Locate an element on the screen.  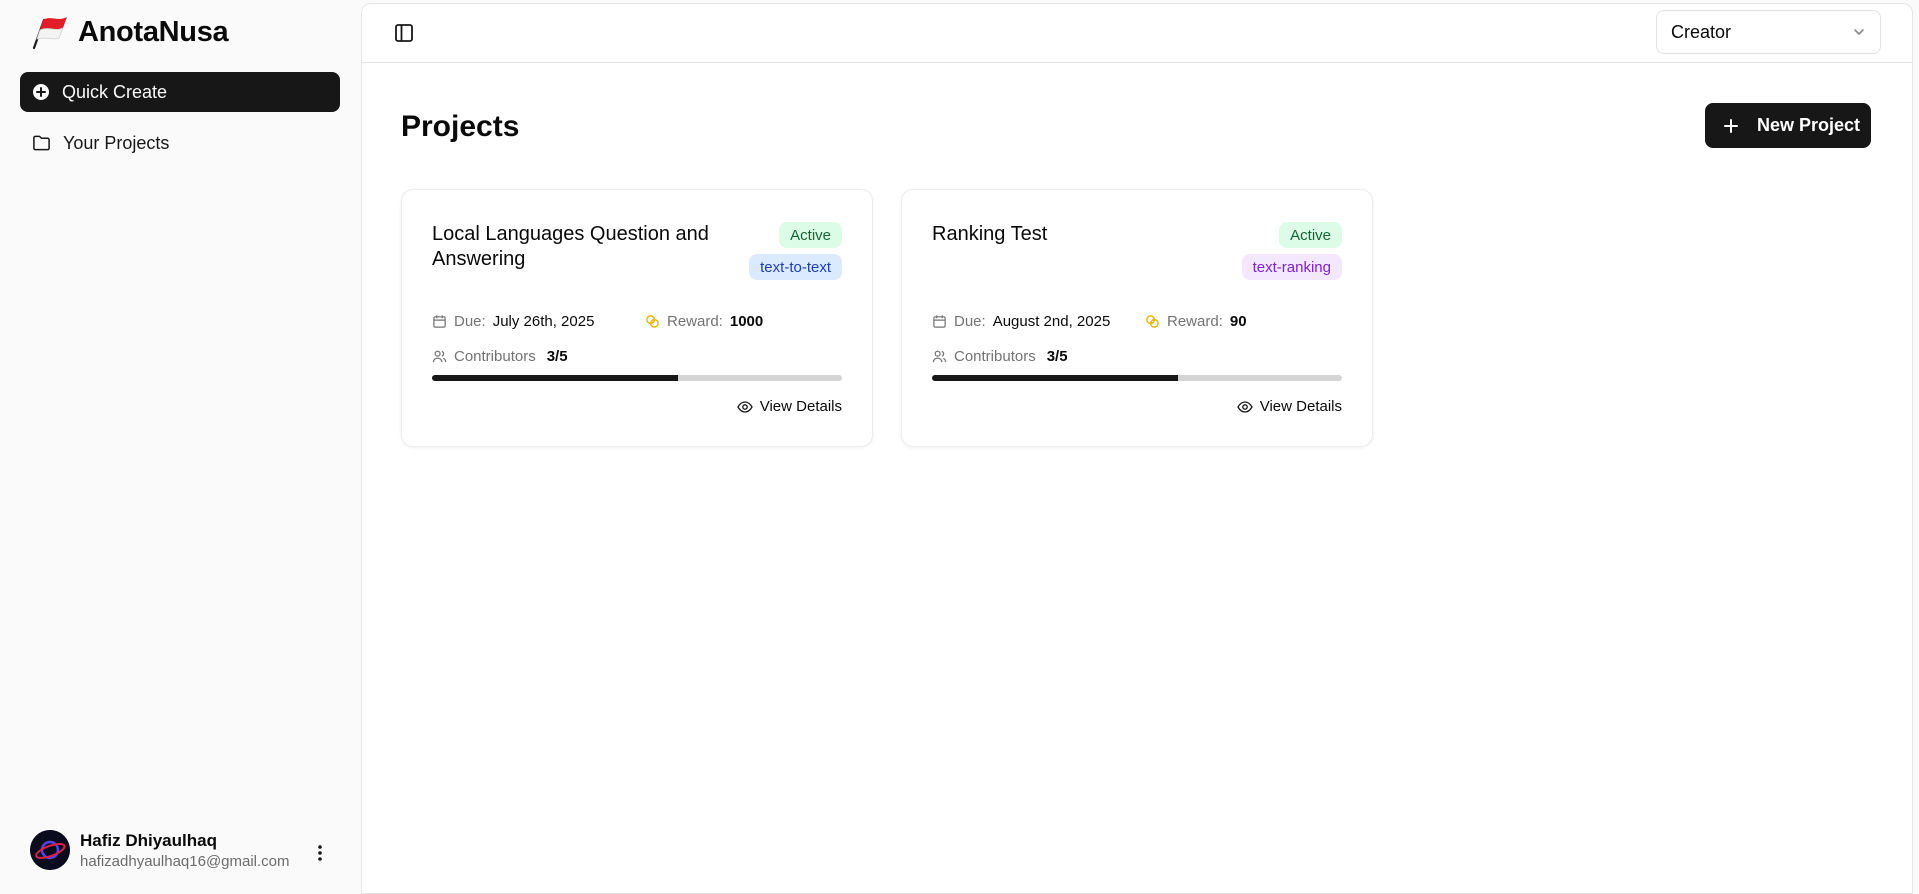
badge-group: Active text-to-text is located at coordinates (795, 251).